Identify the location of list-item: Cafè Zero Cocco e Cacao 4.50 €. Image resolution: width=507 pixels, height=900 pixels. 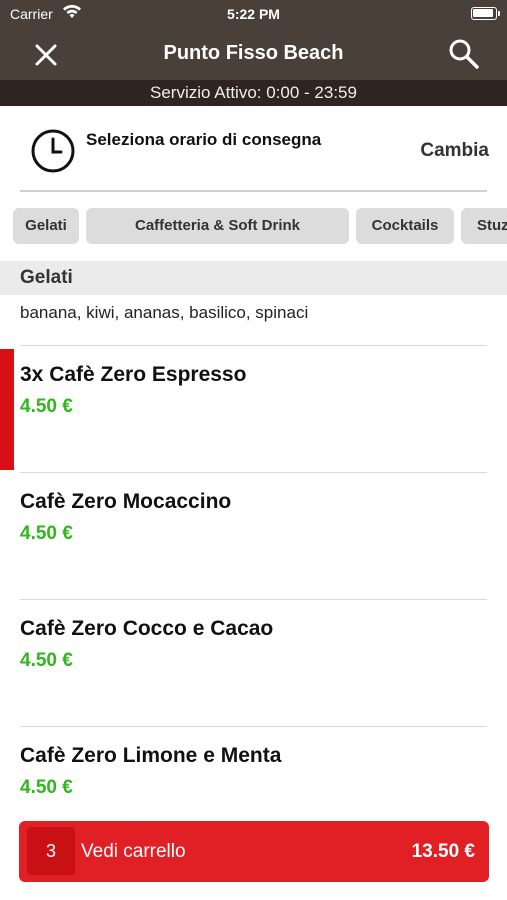
(253, 662).